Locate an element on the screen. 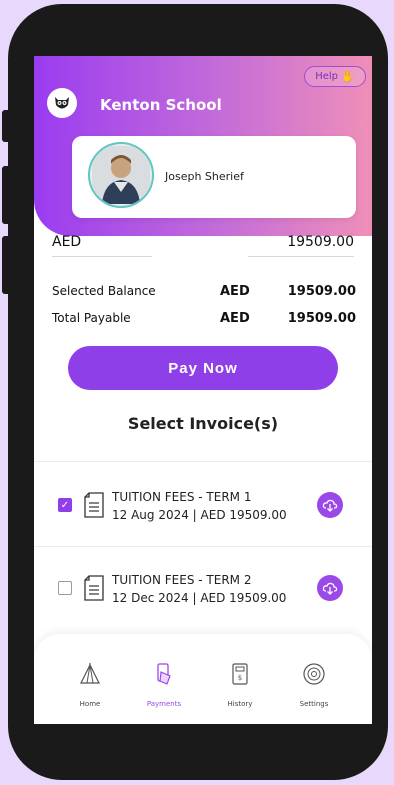 This screenshot has width=394, height=785. total-payable-row: Total Payable AED 19509.00 is located at coordinates (204, 320).